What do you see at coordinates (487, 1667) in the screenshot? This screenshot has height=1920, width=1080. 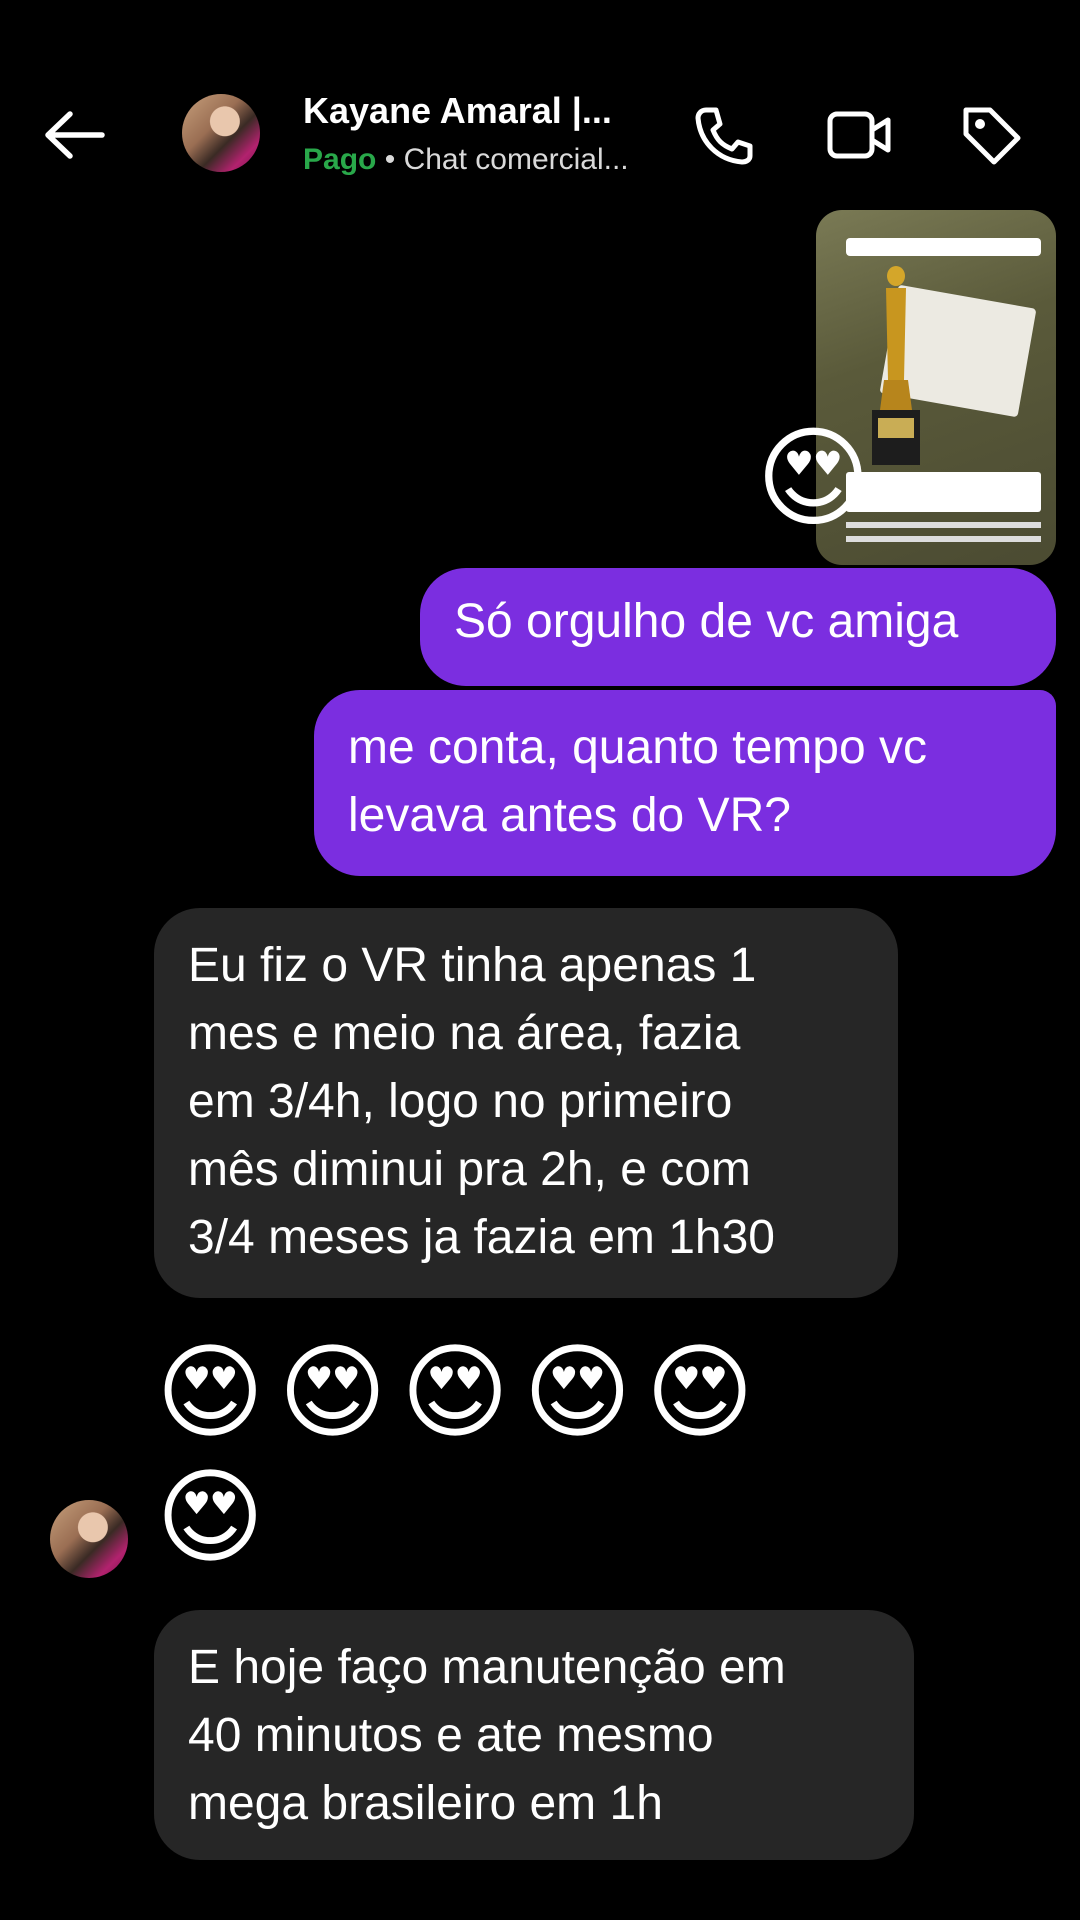 I see `message-line: E hoje faço manutenção em` at bounding box center [487, 1667].